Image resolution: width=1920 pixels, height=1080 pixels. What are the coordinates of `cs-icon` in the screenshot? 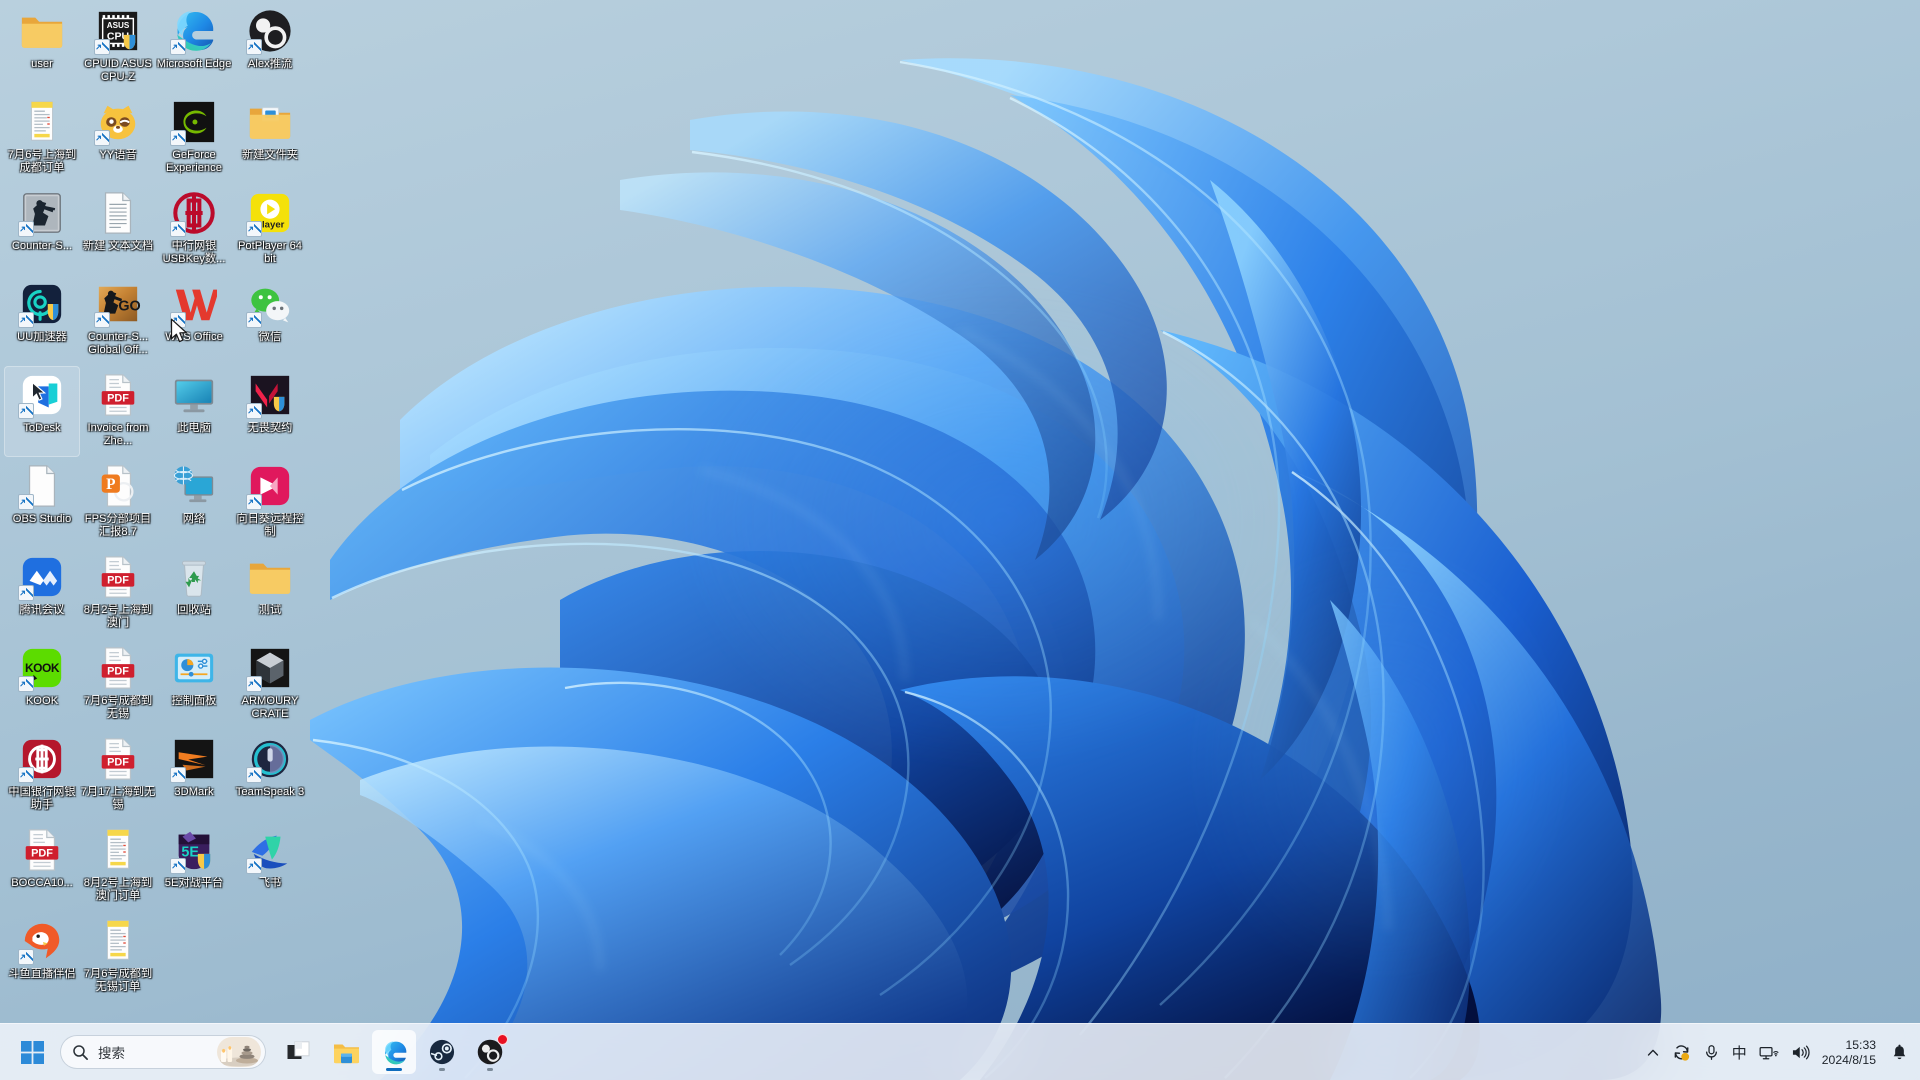 It's located at (42, 213).